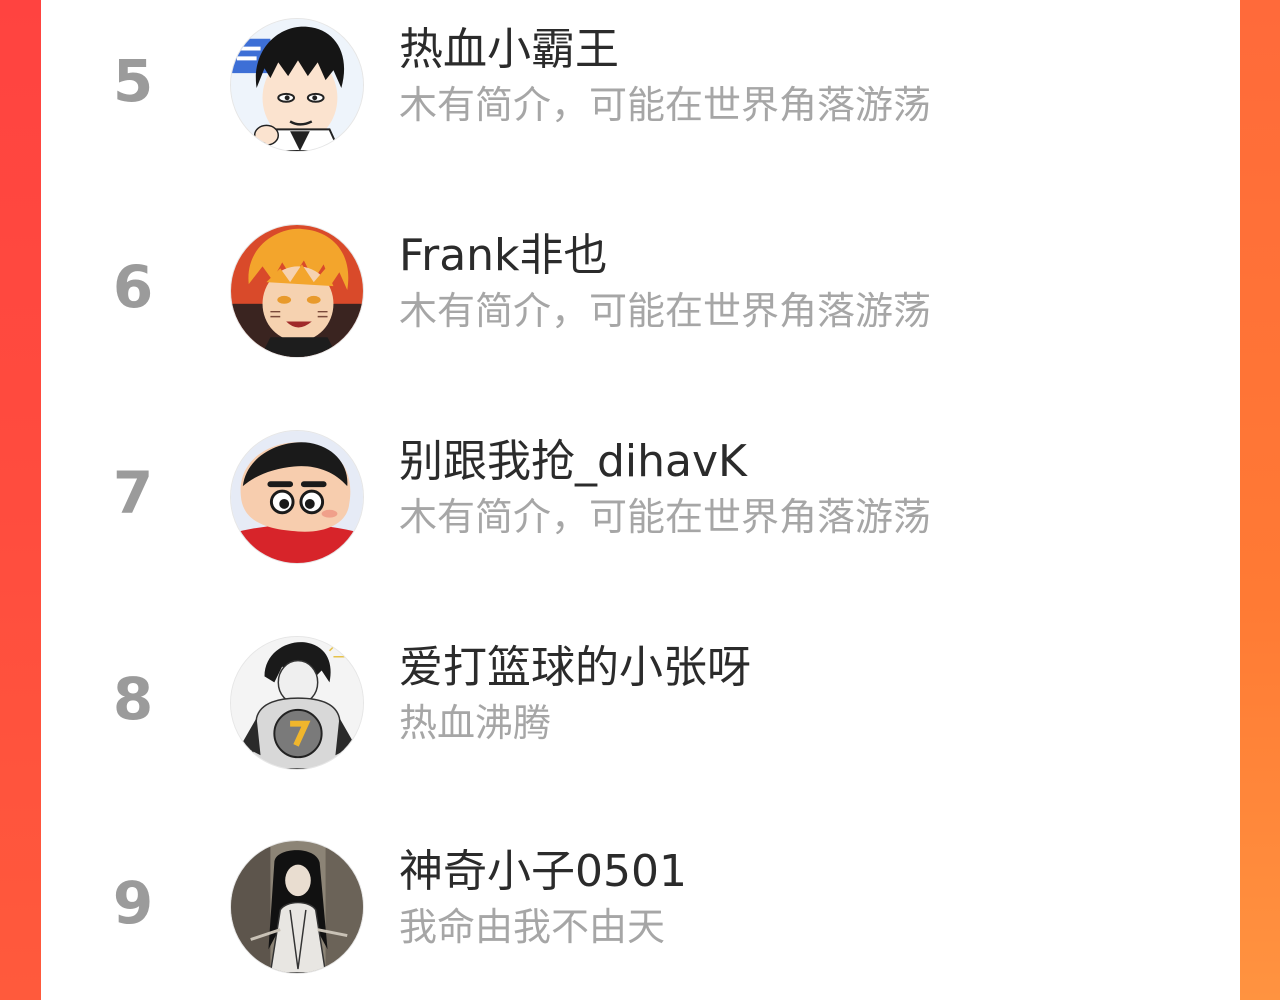 The image size is (1280, 1000). Describe the element at coordinates (133, 81) in the screenshot. I see `rank-number: 5` at that location.